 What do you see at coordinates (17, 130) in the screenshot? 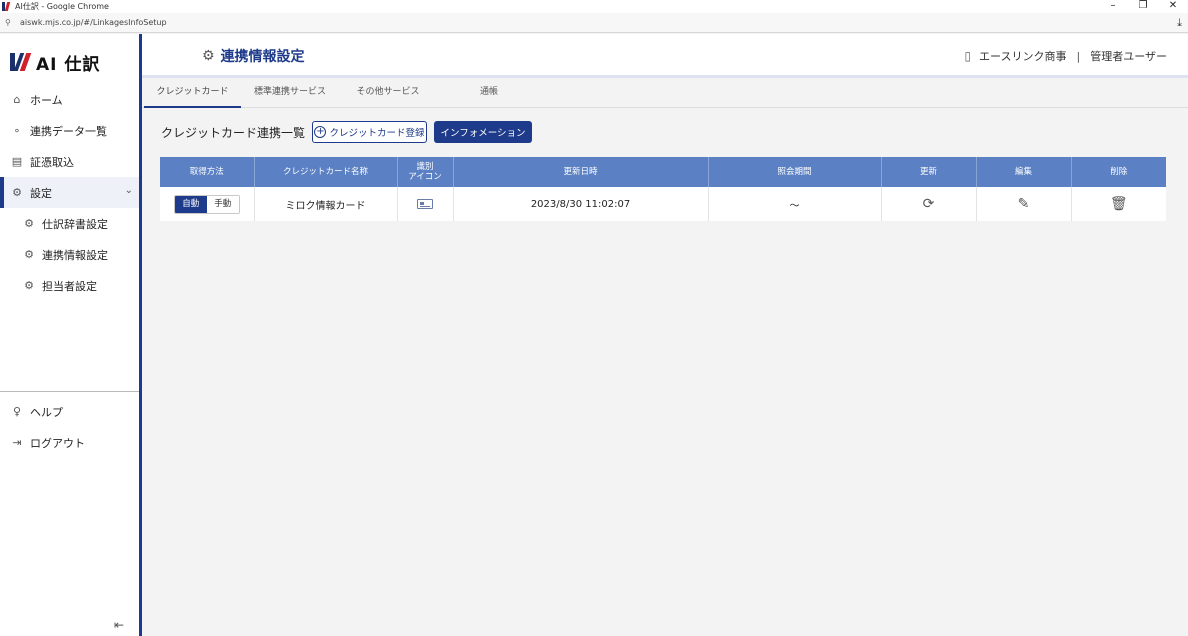
I see `link-data-icon: ∘` at bounding box center [17, 130].